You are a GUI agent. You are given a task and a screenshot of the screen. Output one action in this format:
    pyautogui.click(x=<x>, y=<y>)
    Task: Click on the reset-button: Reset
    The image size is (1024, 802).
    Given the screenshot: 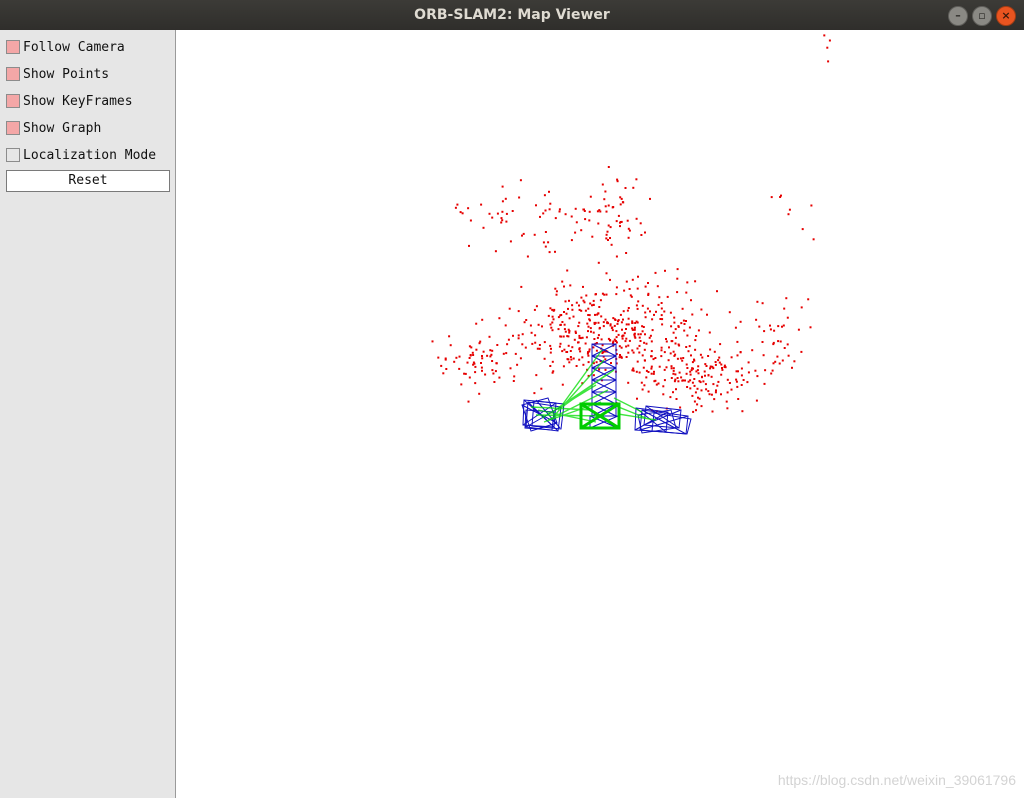 What is the action you would take?
    pyautogui.click(x=88, y=181)
    